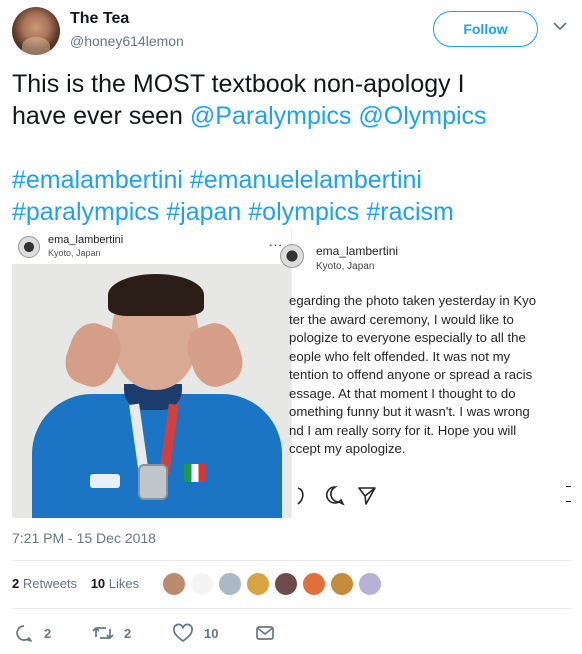  I want to click on tweet-stats: 2 Retweets 10 Likes, so click(80, 583).